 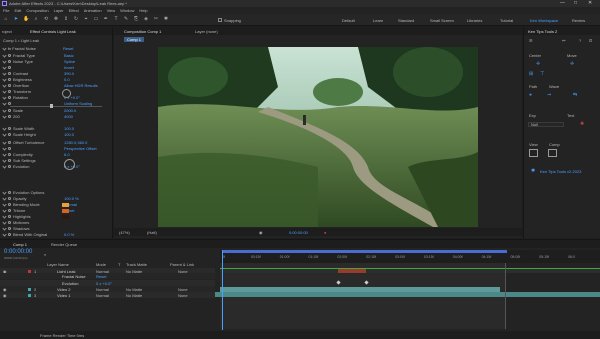 I want to click on property-value: Allow HDR Results, so click(x=81, y=85).